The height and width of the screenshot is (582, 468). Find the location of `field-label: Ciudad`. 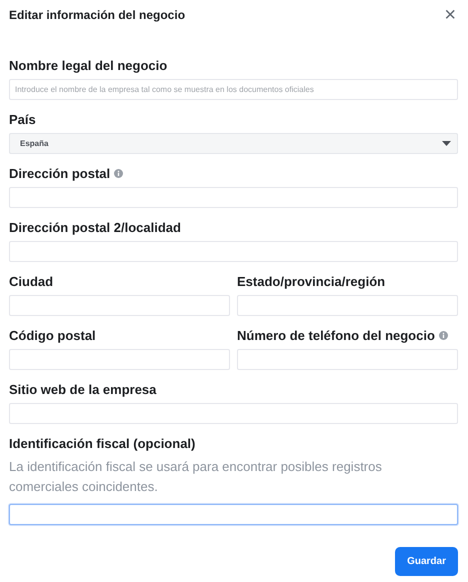

field-label: Ciudad is located at coordinates (31, 281).